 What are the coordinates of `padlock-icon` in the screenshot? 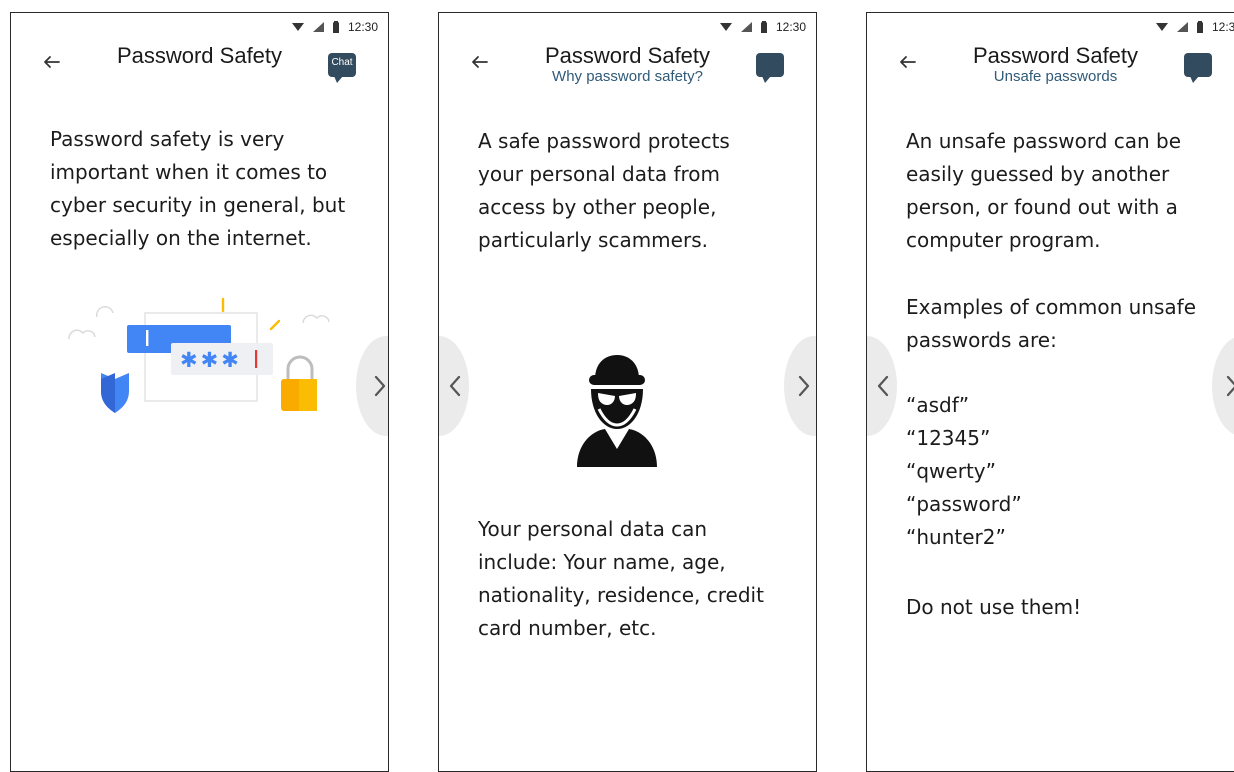 It's located at (300, 367).